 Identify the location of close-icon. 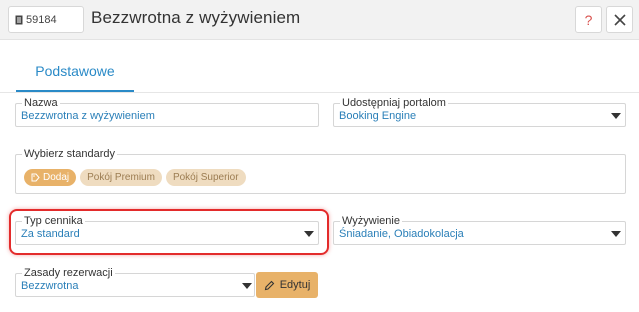
(619, 19).